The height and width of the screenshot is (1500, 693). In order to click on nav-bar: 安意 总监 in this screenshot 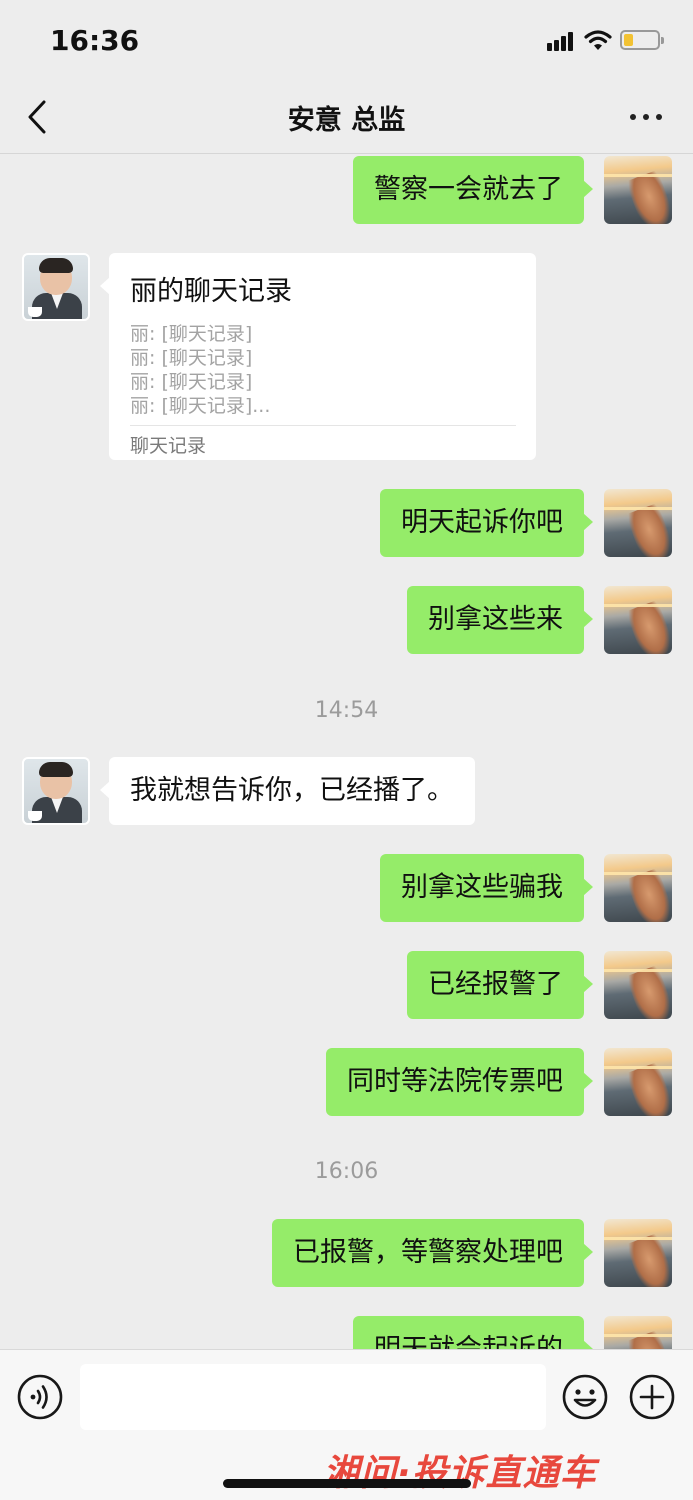, I will do `click(346, 117)`.